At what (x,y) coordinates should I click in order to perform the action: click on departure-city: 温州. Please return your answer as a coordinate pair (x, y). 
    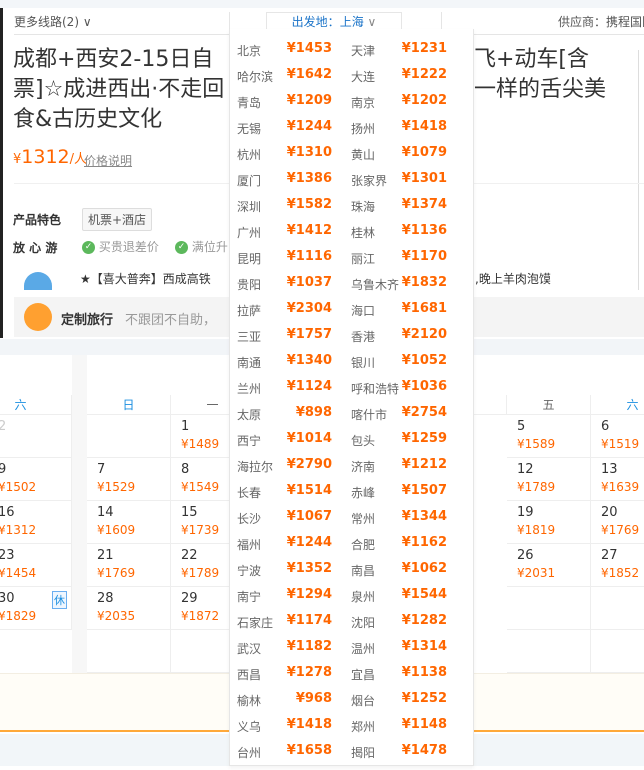
    Looking at the image, I should click on (363, 648).